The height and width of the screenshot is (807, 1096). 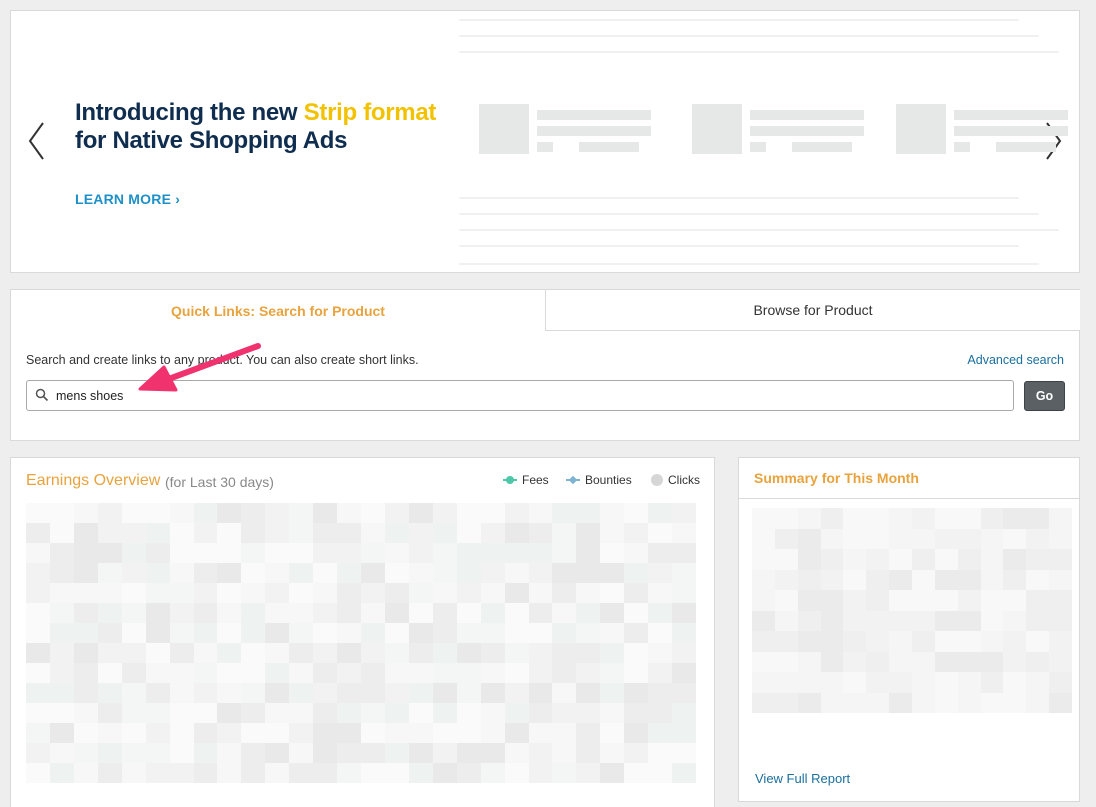 I want to click on advanced-search-link: Advanced search, so click(x=1015, y=360).